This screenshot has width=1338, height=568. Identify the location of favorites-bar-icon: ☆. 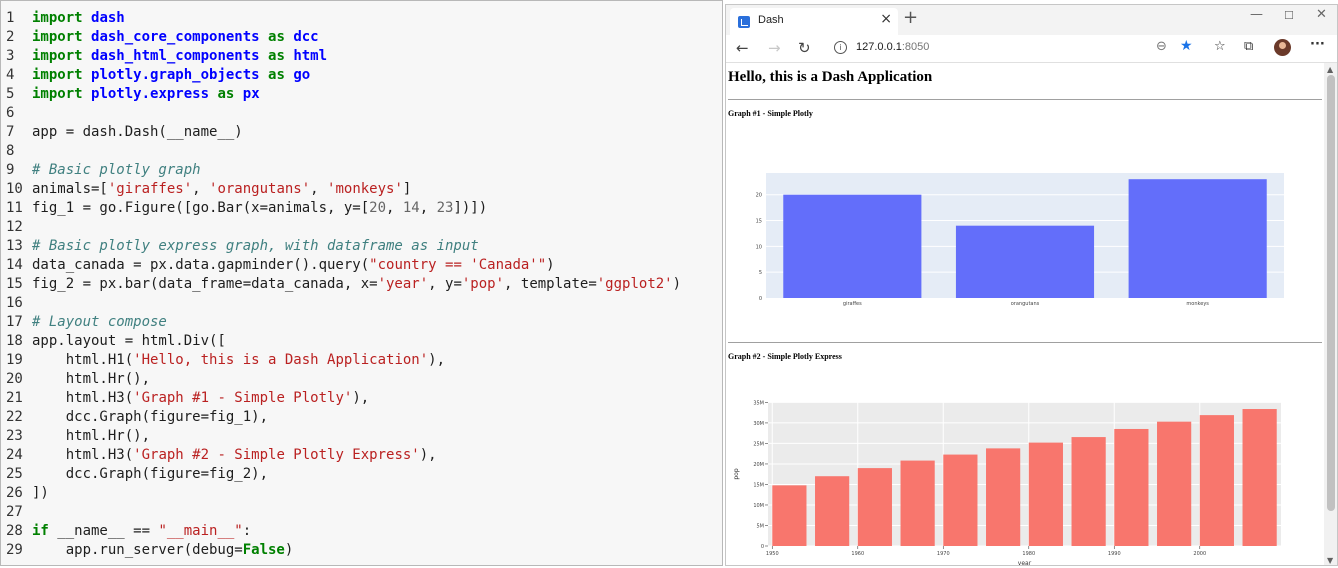
(1220, 46).